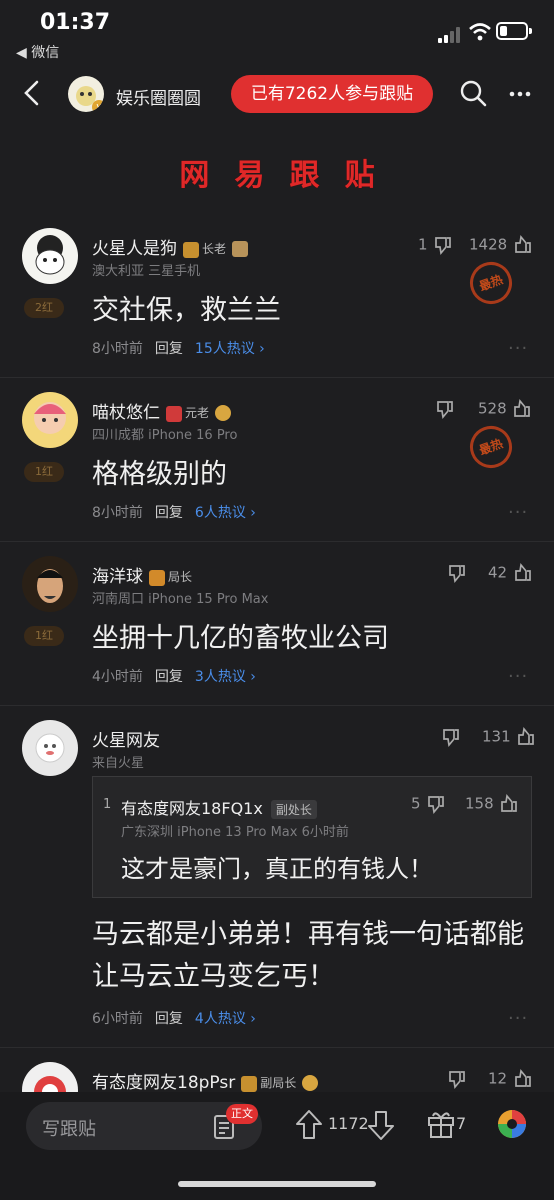 This screenshot has width=554, height=1200. Describe the element at coordinates (158, 96) in the screenshot. I see `source-name: 娱乐圈圈圆` at that location.